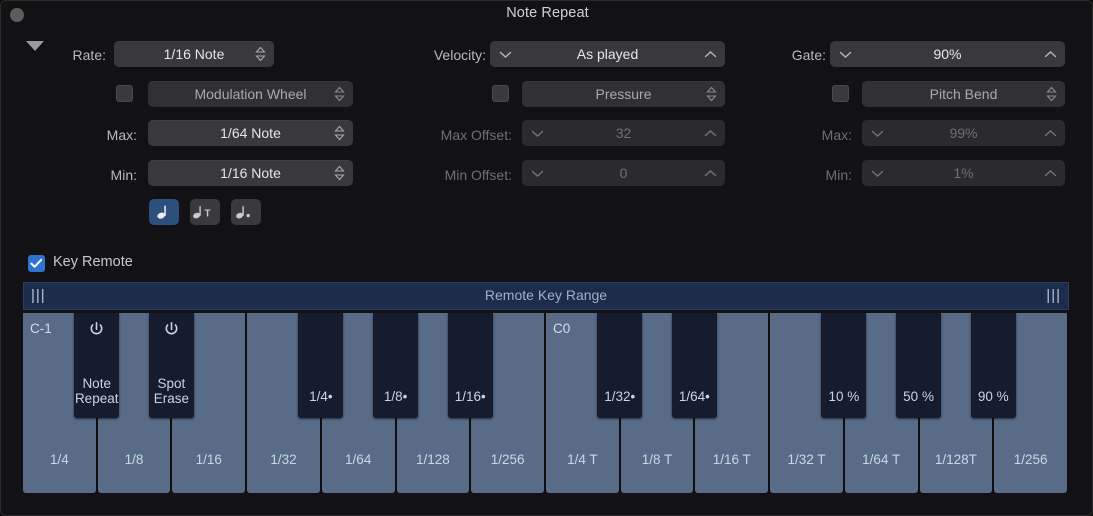  Describe the element at coordinates (59, 459) in the screenshot. I see `white-key-label: 1/4` at that location.